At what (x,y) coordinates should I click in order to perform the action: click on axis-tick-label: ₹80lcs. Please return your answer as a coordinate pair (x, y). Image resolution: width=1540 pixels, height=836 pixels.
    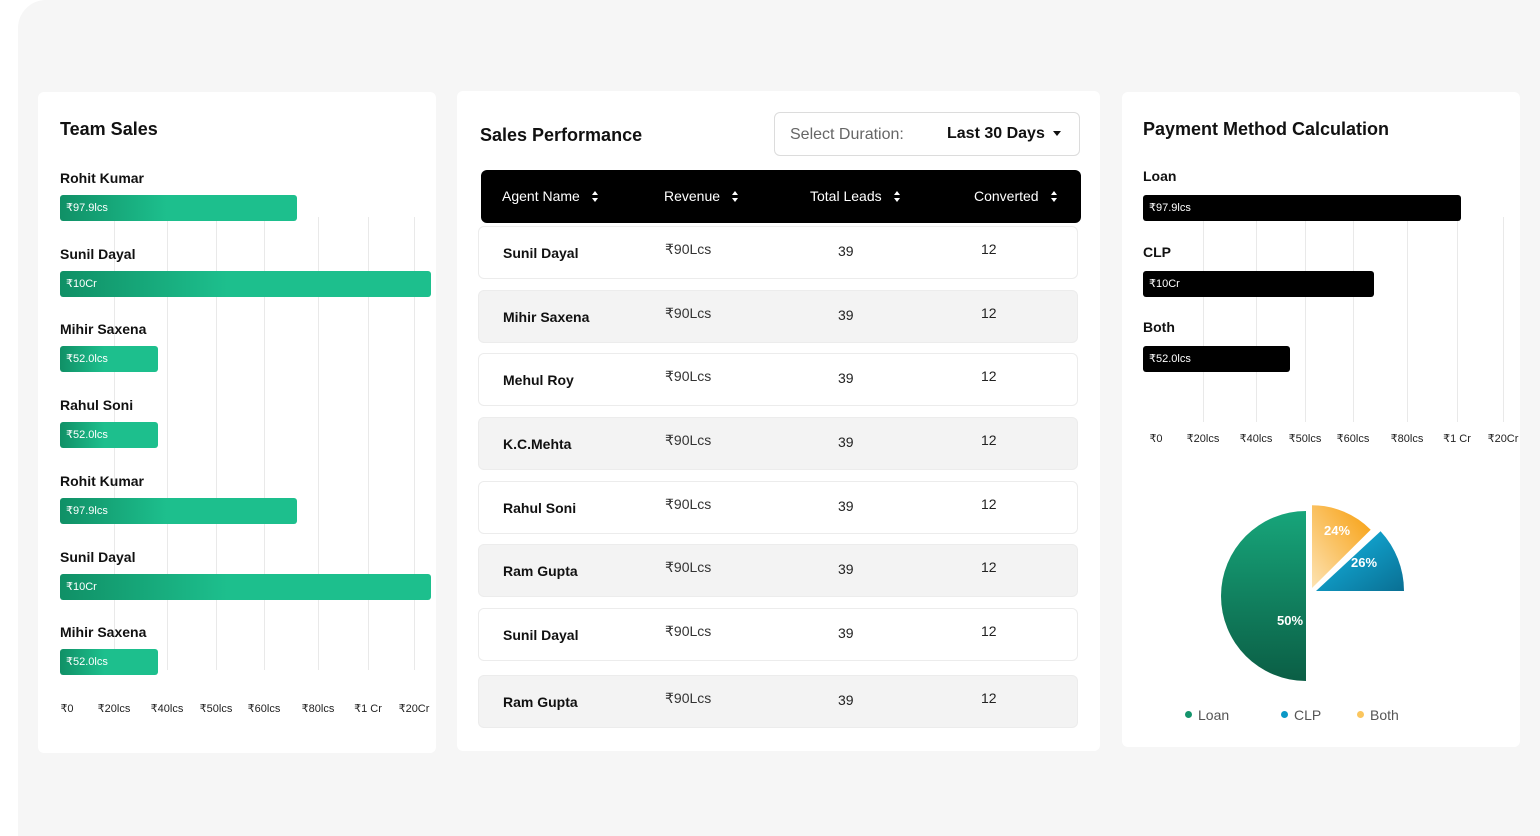
    Looking at the image, I should click on (318, 709).